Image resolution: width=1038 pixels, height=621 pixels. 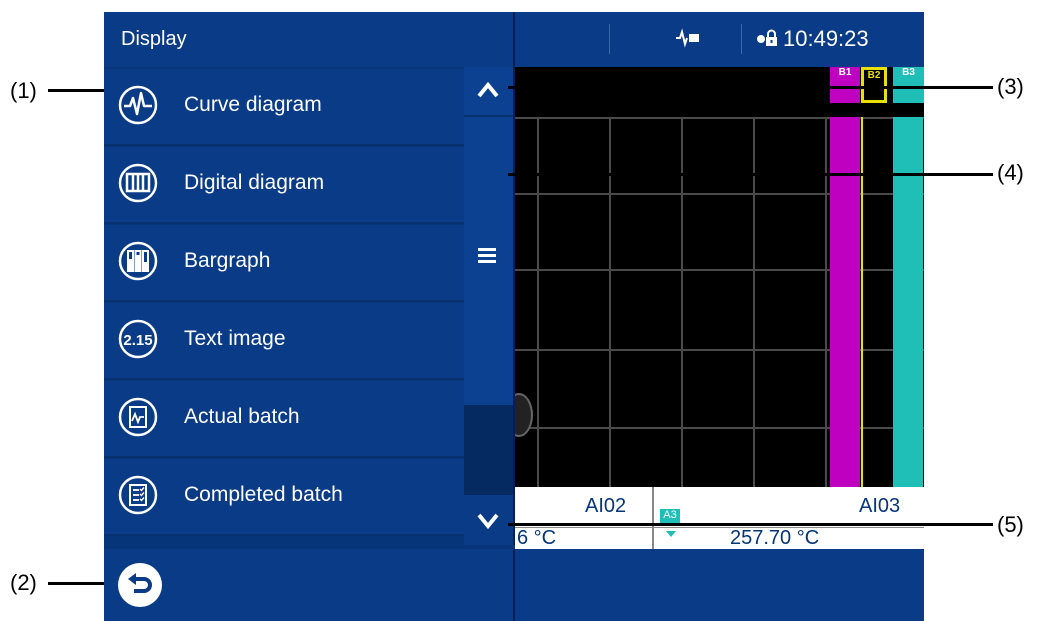 What do you see at coordinates (606, 506) in the screenshot?
I see `channel-name-left: AI02` at bounding box center [606, 506].